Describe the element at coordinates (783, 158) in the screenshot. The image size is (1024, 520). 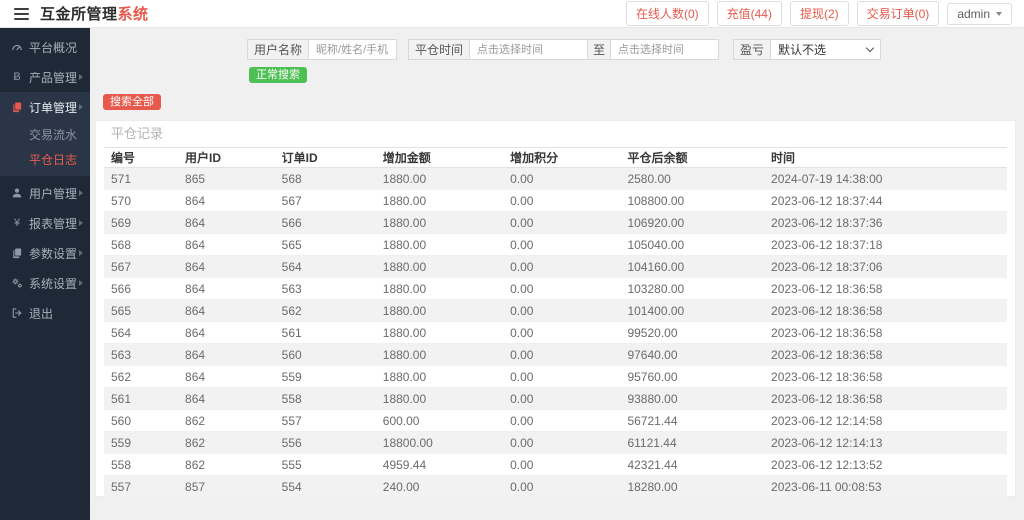
I see `column-header-time: 时间` at that location.